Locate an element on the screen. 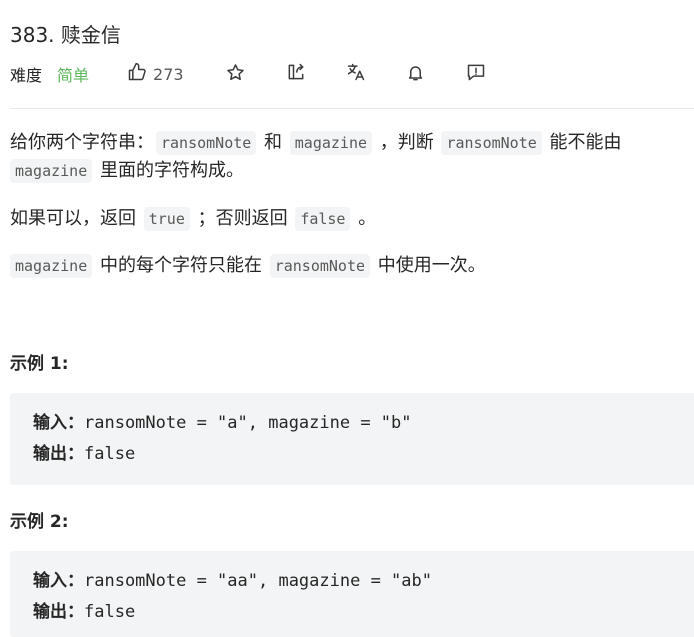 This screenshot has width=694, height=637. notification-button is located at coordinates (416, 74).